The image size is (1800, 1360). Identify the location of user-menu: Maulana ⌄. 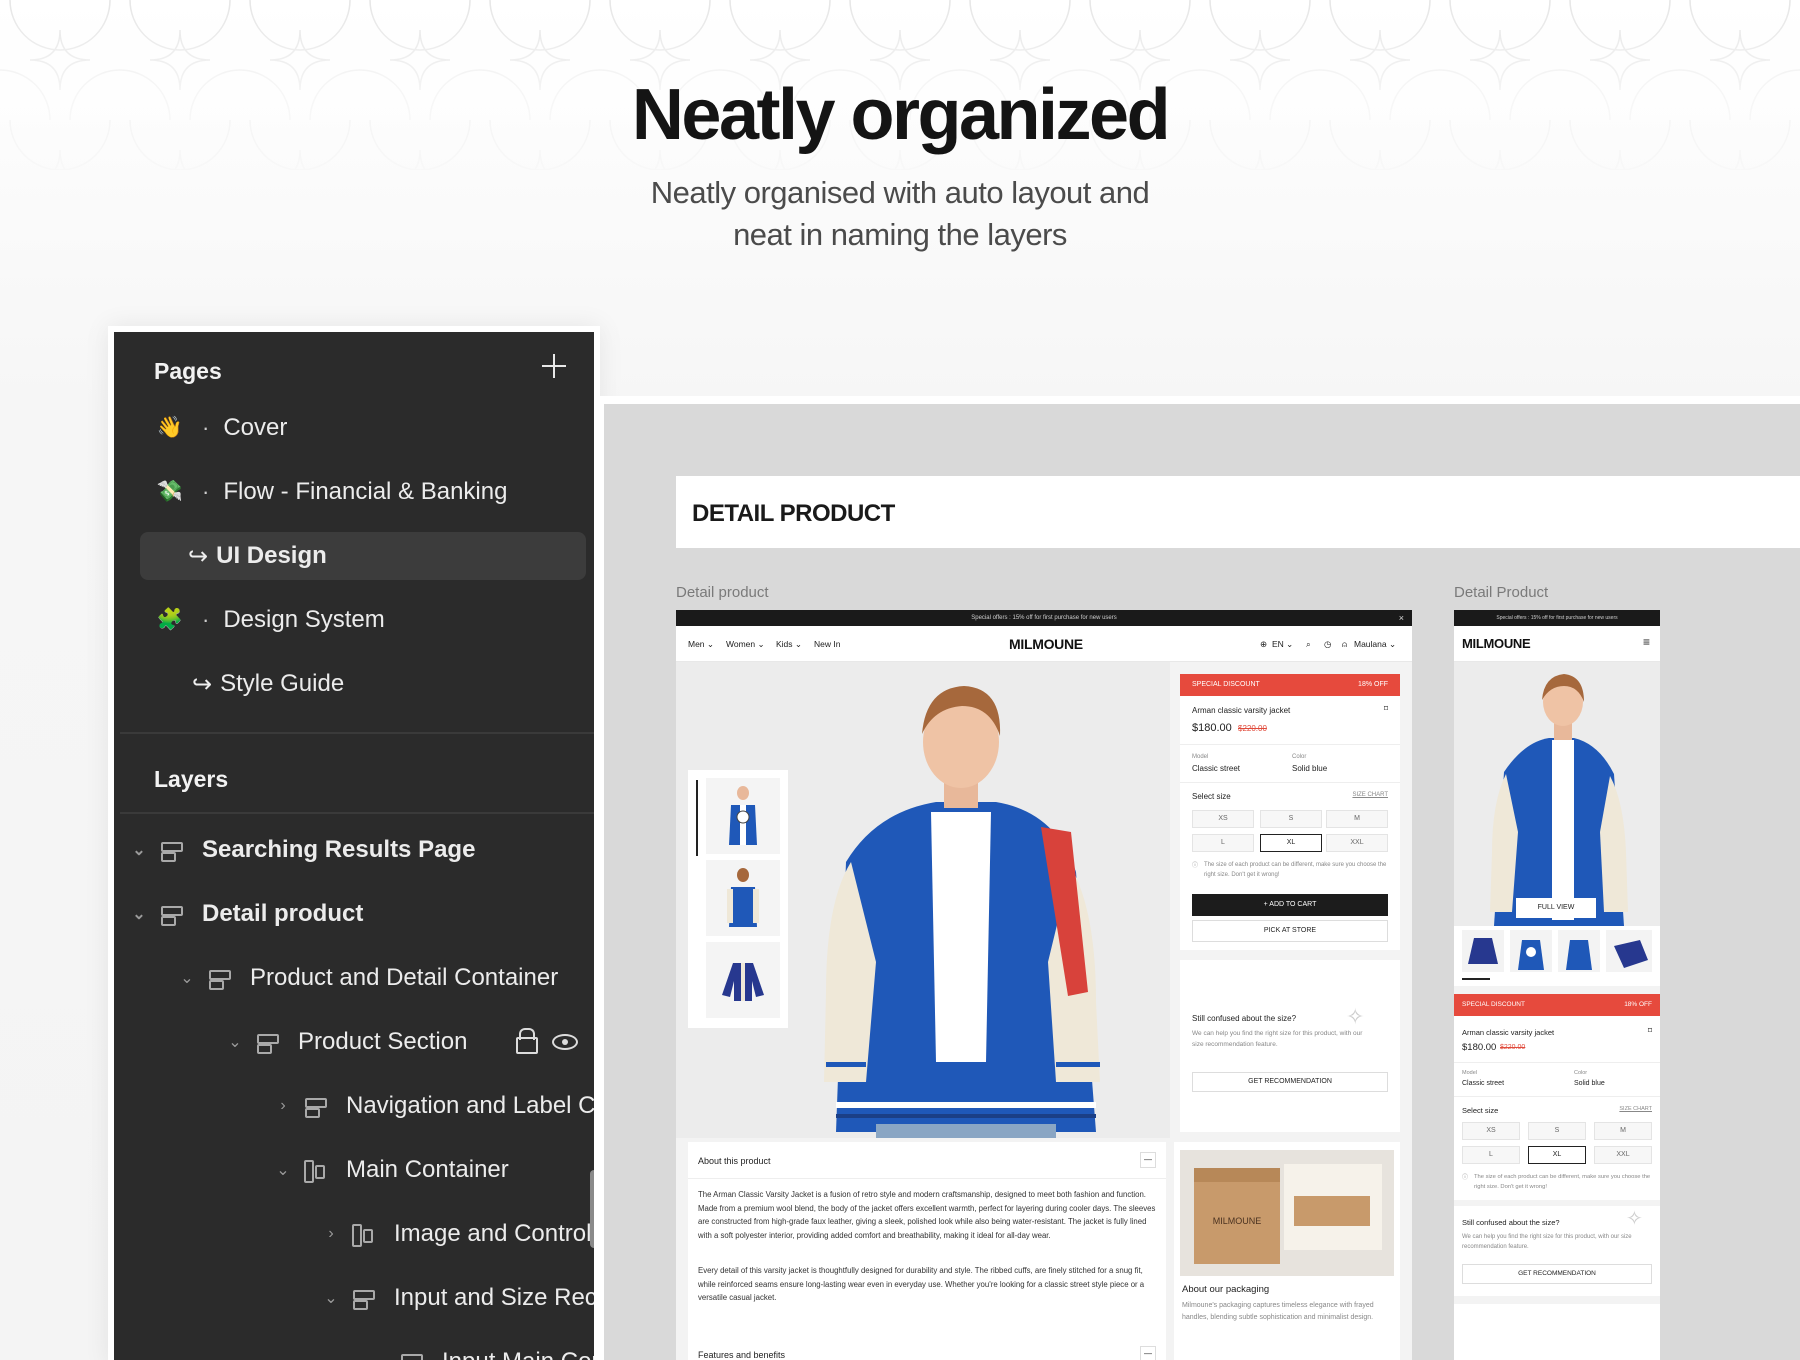
(1375, 644).